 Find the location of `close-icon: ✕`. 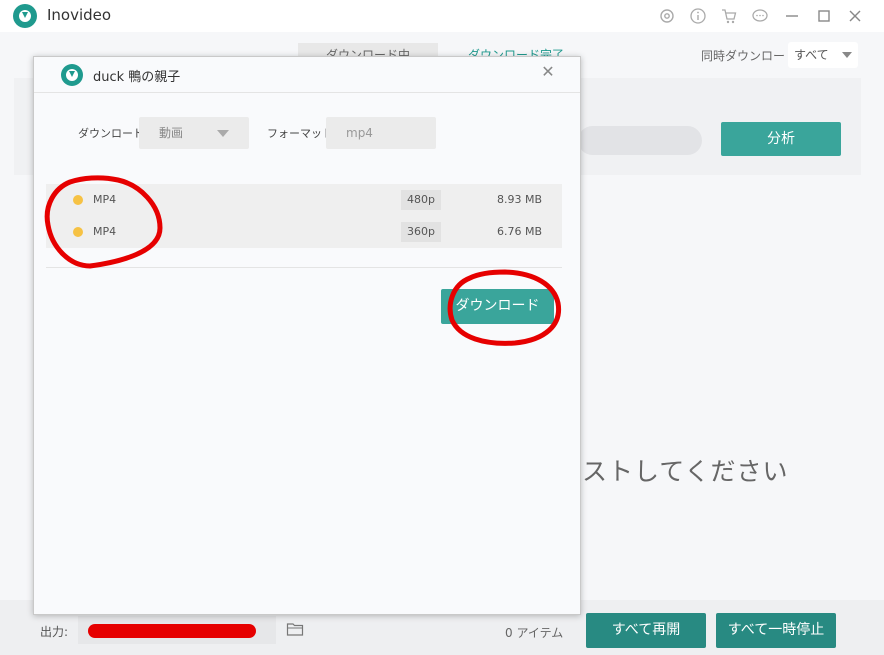

close-icon: ✕ is located at coordinates (548, 72).